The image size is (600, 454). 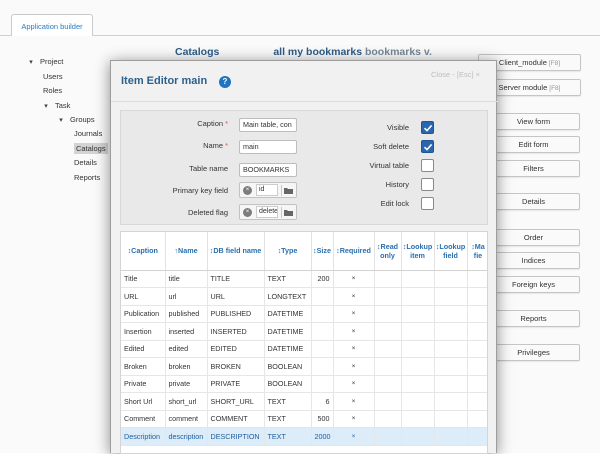 What do you see at coordinates (288, 296) in the screenshot?
I see `cell-type: LONGTEXT` at bounding box center [288, 296].